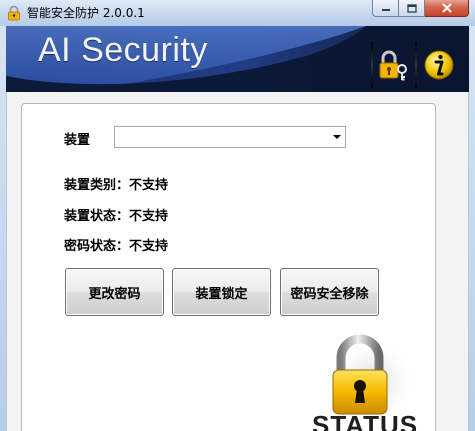 Image resolution: width=475 pixels, height=431 pixels. Describe the element at coordinates (116, 246) in the screenshot. I see `password-state-text: 密码状态：不支持` at that location.